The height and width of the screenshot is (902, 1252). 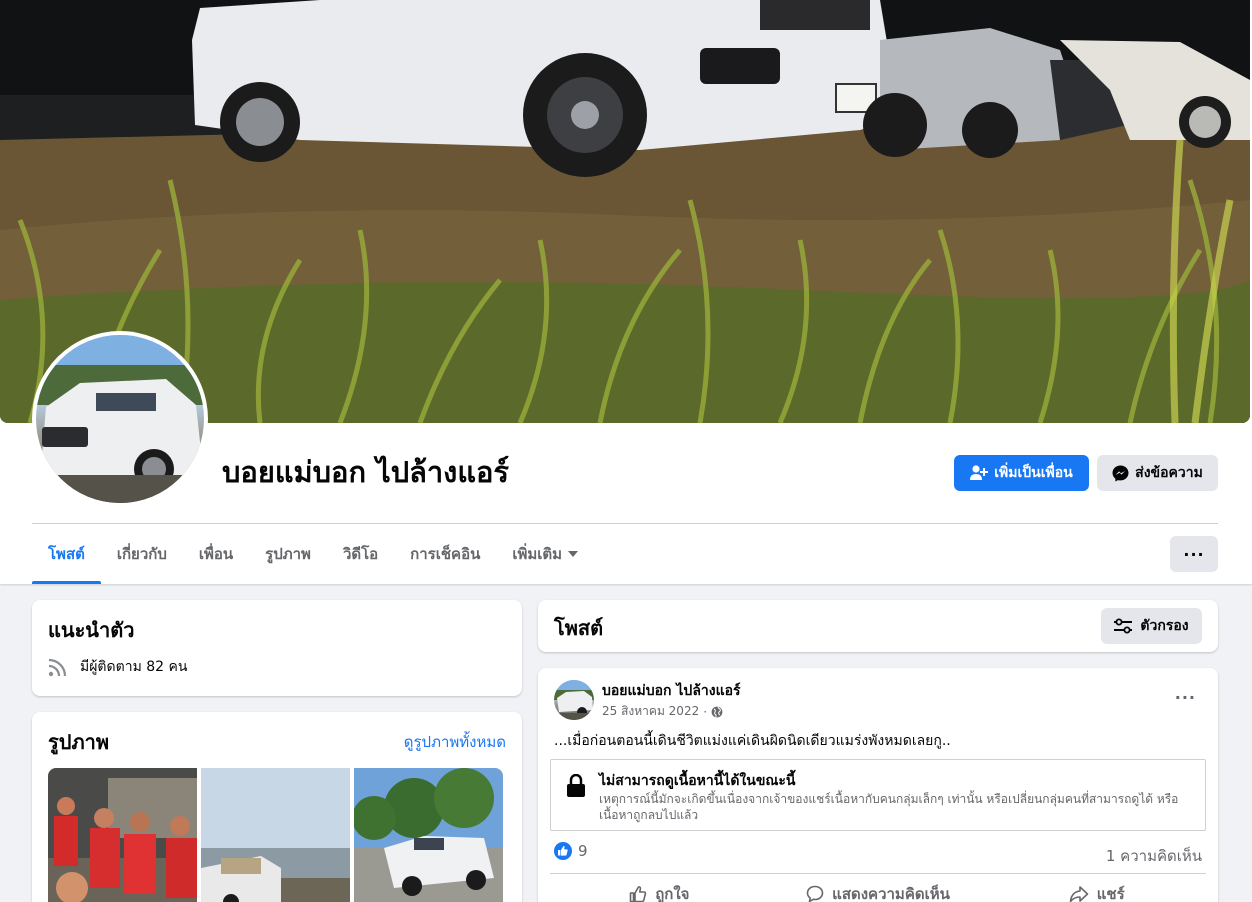 I want to click on add-friend-icon, so click(x=979, y=472).